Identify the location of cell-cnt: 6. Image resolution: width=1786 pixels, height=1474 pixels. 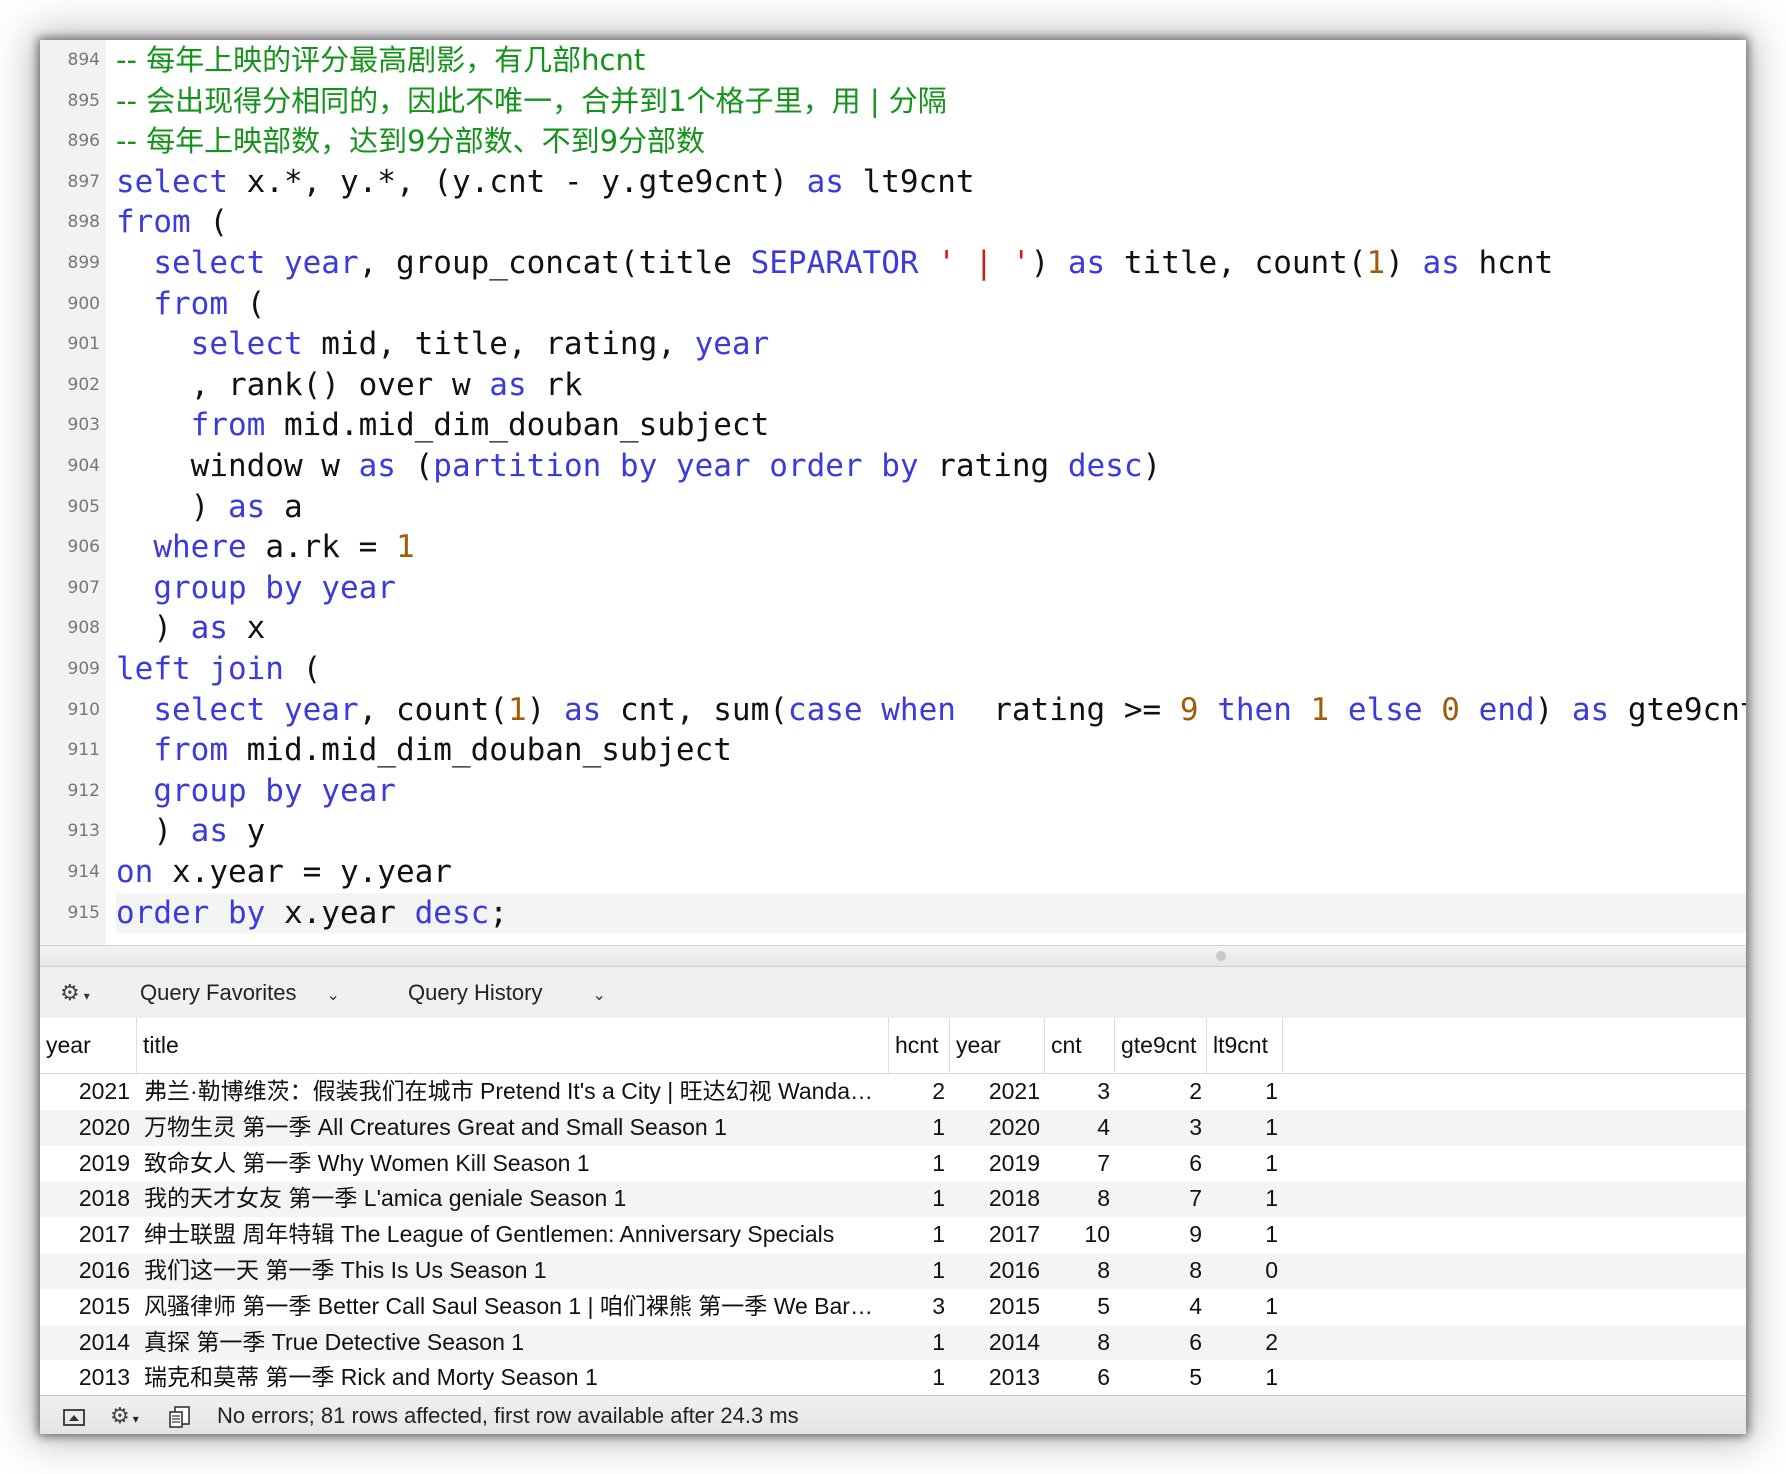
(1077, 1377).